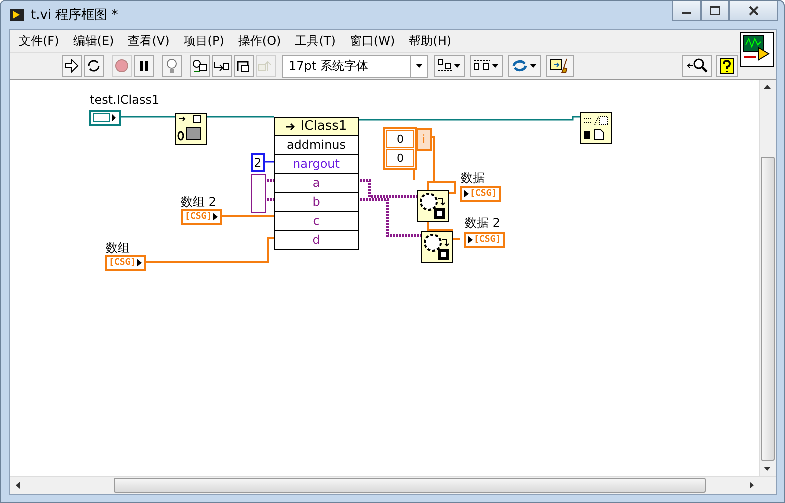  I want to click on arrow-icon, so click(292, 126).